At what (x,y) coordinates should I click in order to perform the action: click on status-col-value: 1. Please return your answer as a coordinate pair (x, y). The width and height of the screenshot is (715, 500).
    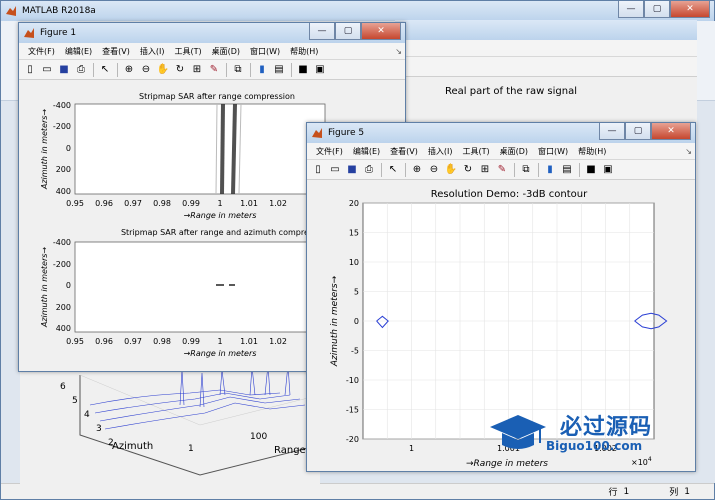
    Looking at the image, I should click on (687, 491).